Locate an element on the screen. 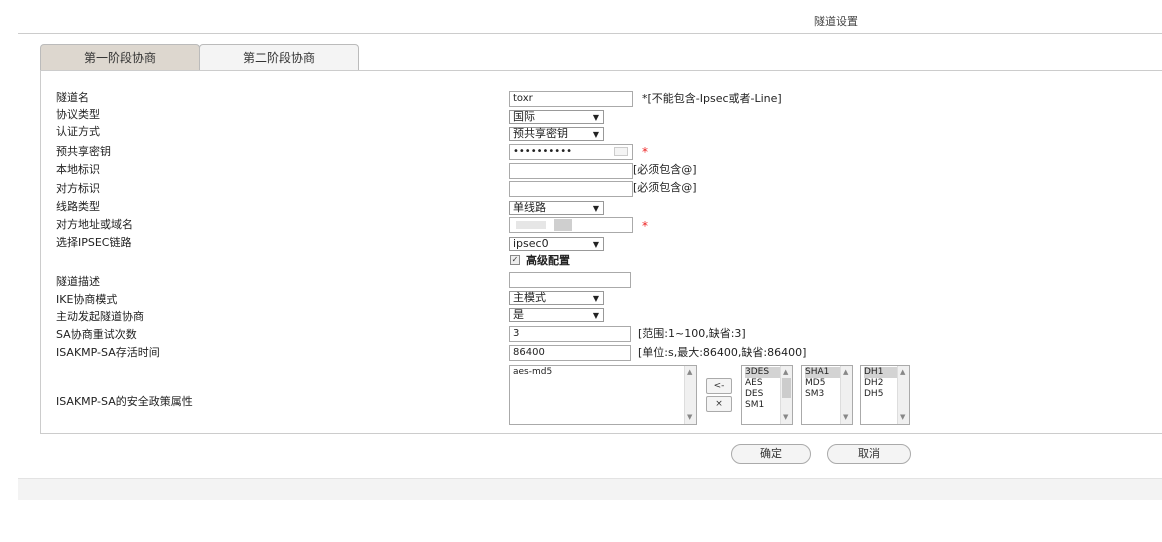  hash-list: SHA1 MD5 SM3 ▲ ▼ is located at coordinates (827, 395).